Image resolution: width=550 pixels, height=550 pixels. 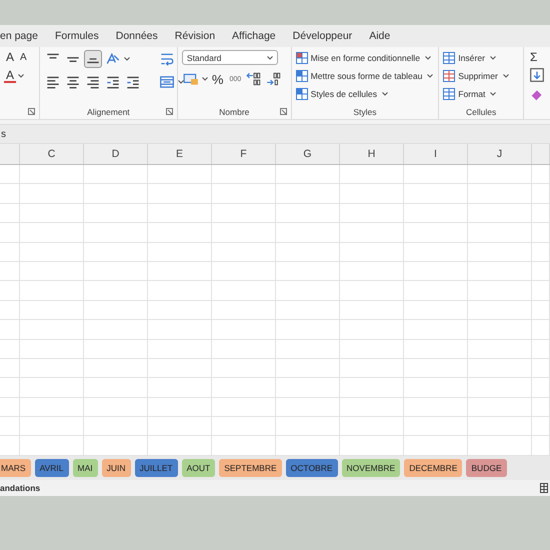 What do you see at coordinates (85, 467) in the screenshot?
I see `sheet-tab: MAI` at bounding box center [85, 467].